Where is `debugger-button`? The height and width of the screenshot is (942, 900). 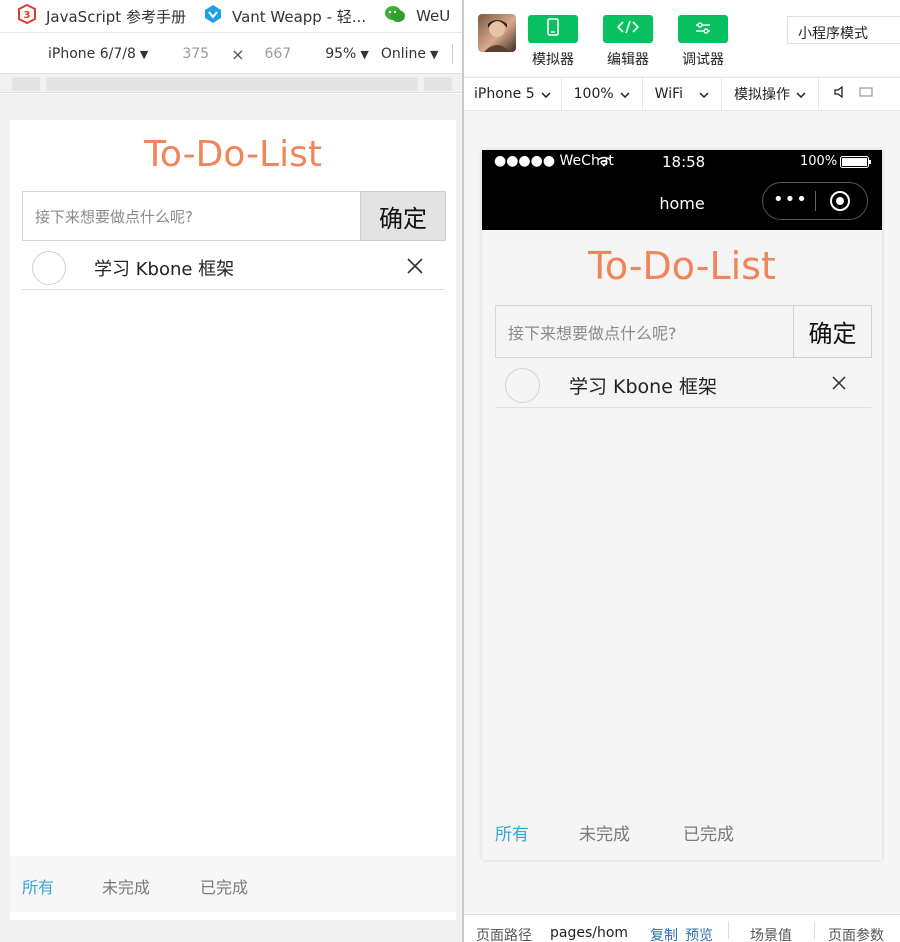 debugger-button is located at coordinates (703, 29).